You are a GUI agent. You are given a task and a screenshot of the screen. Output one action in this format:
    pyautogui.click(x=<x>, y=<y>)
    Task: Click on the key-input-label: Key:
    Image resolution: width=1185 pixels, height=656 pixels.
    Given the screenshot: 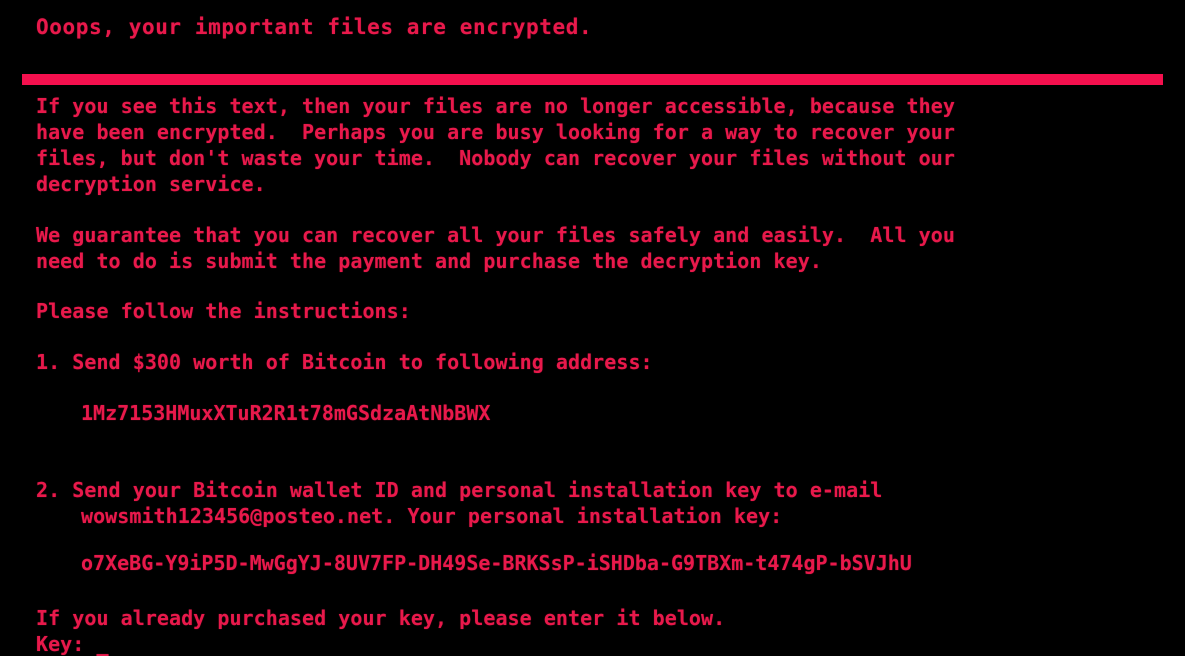 What is the action you would take?
    pyautogui.click(x=66, y=644)
    